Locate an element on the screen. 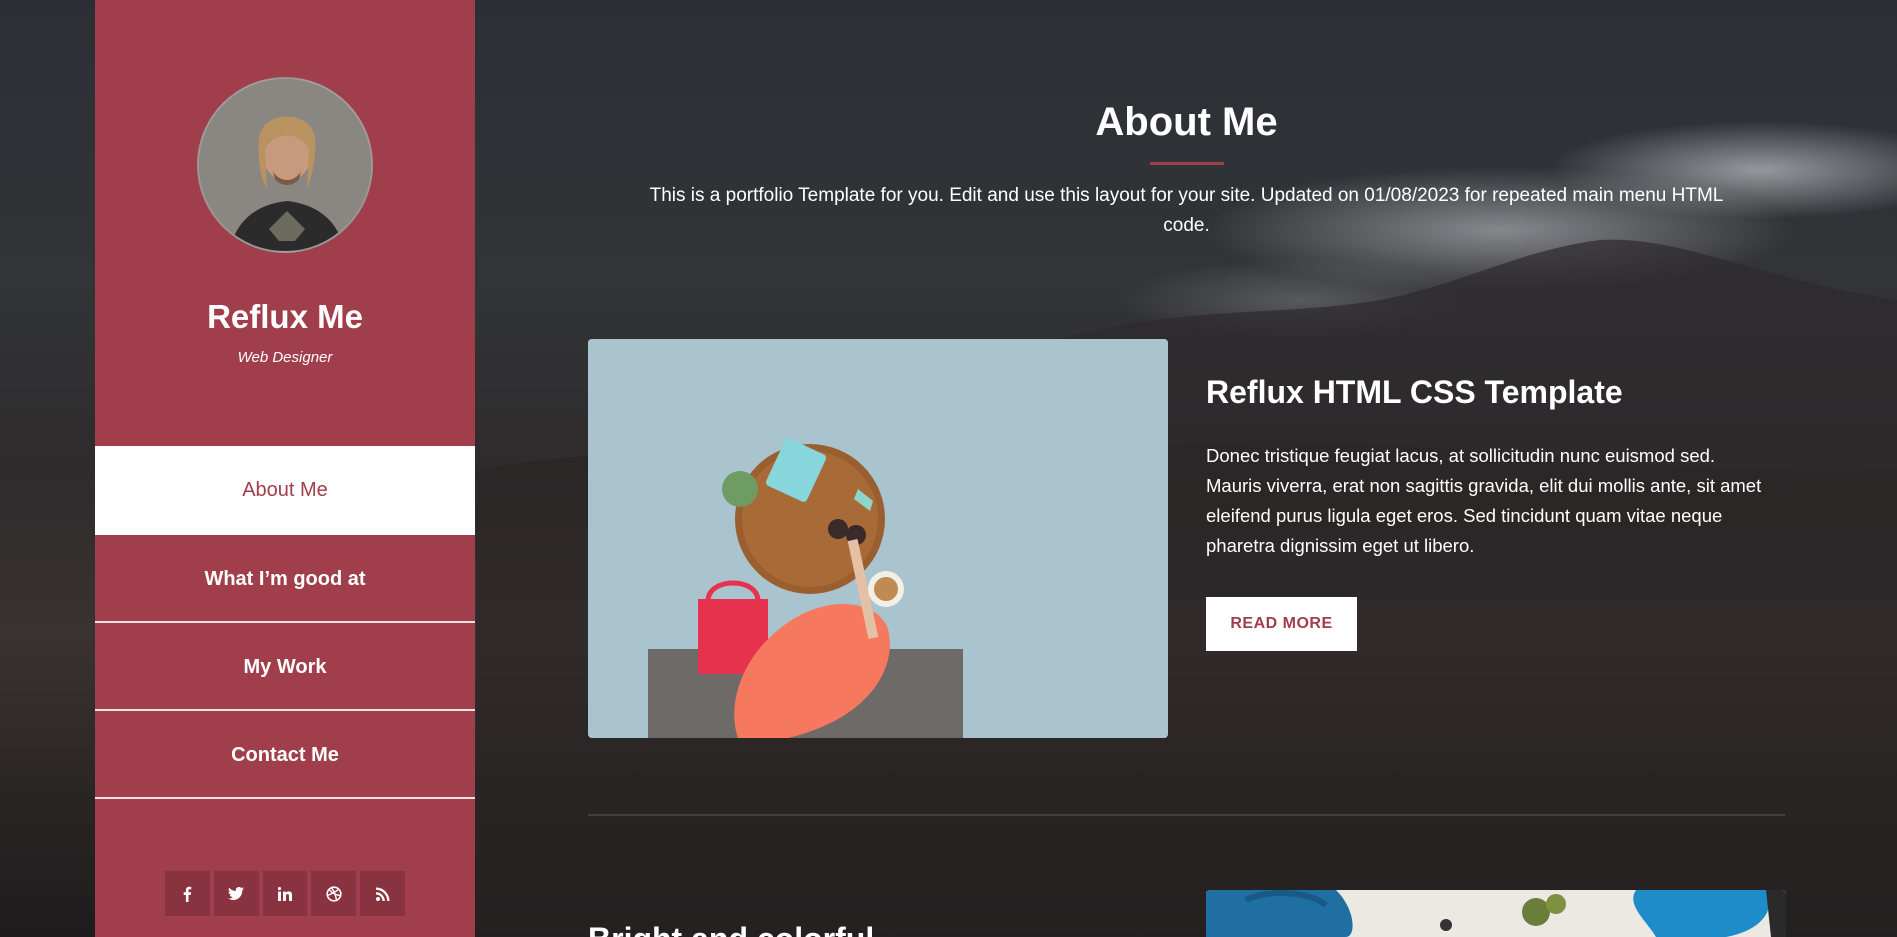  social-links is located at coordinates (285, 893).